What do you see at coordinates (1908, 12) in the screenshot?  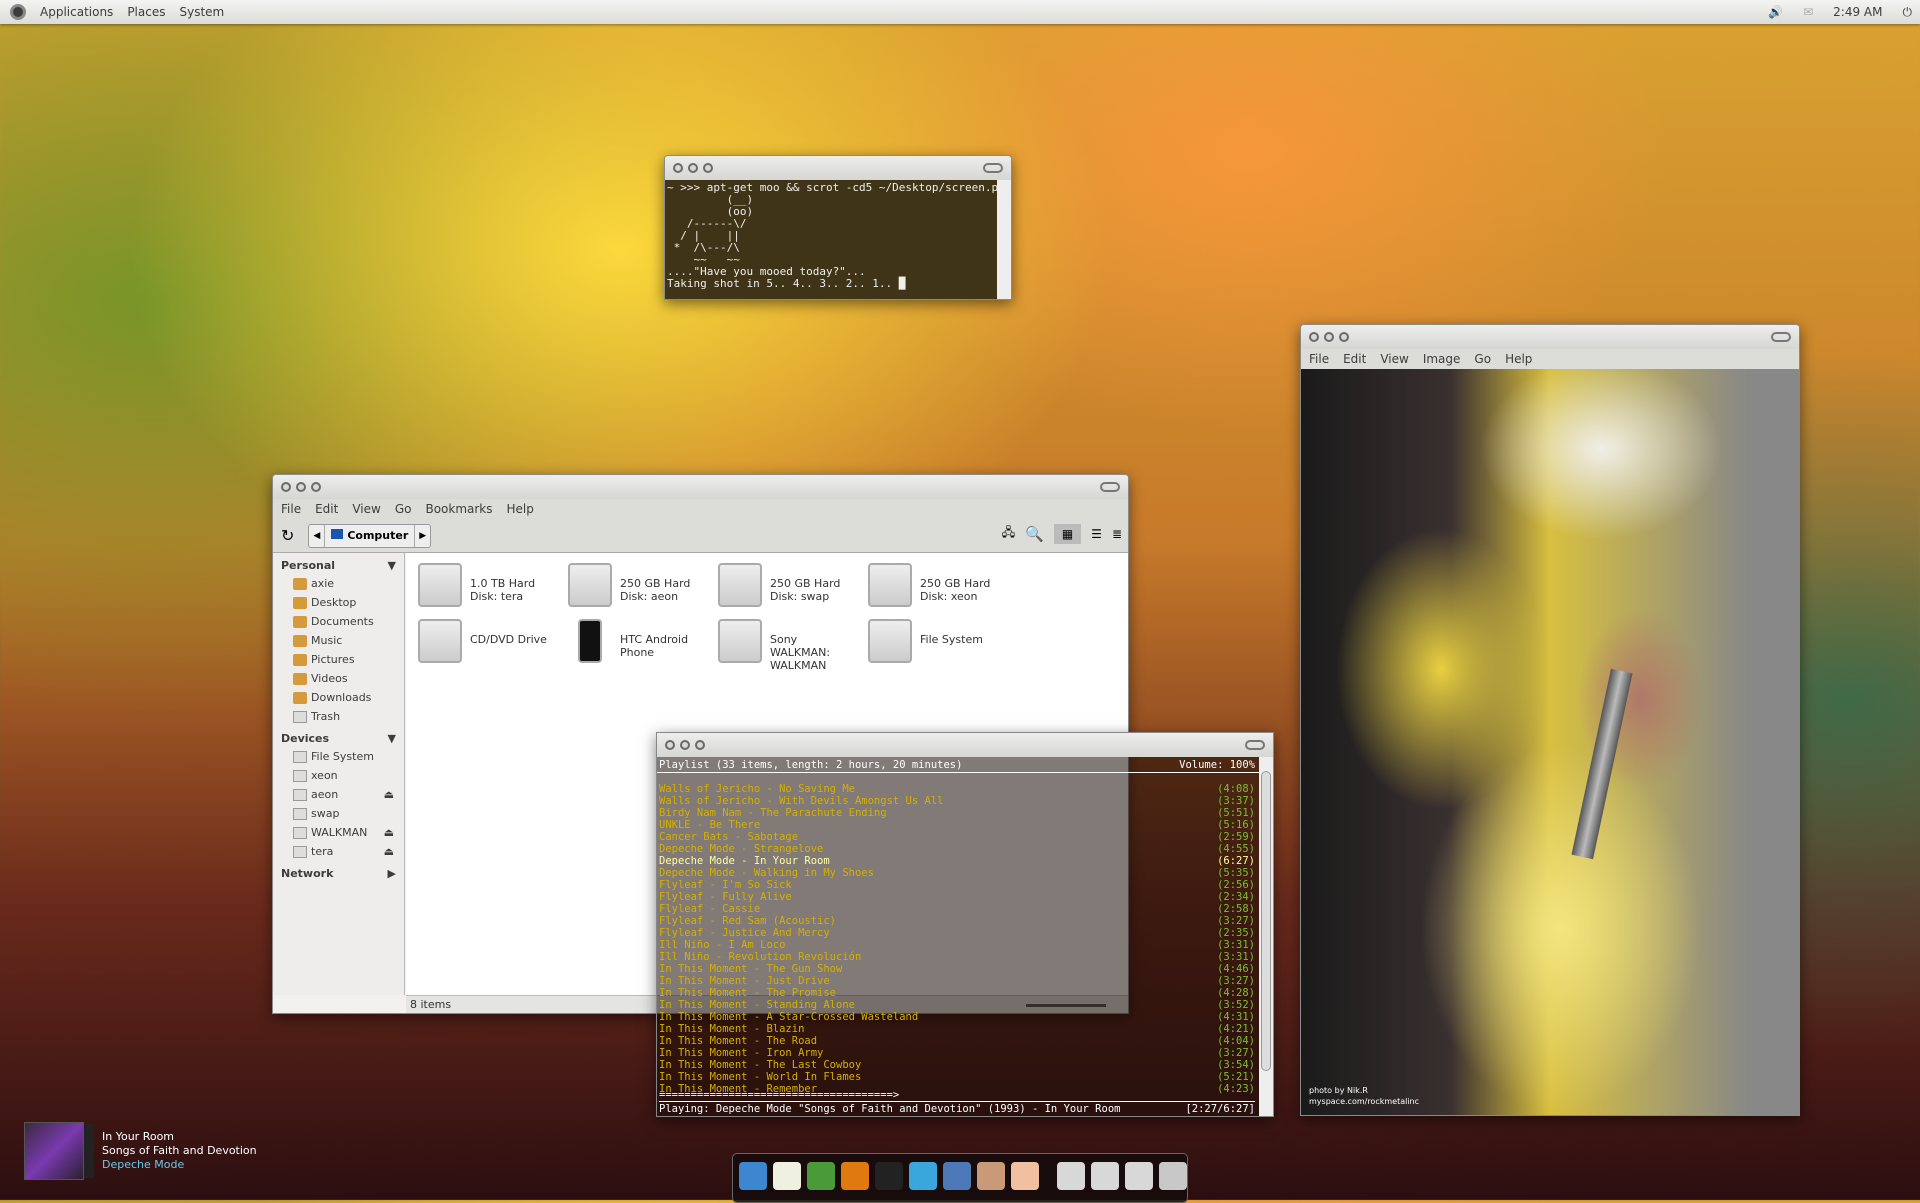 I see `power-icon: ⏻` at bounding box center [1908, 12].